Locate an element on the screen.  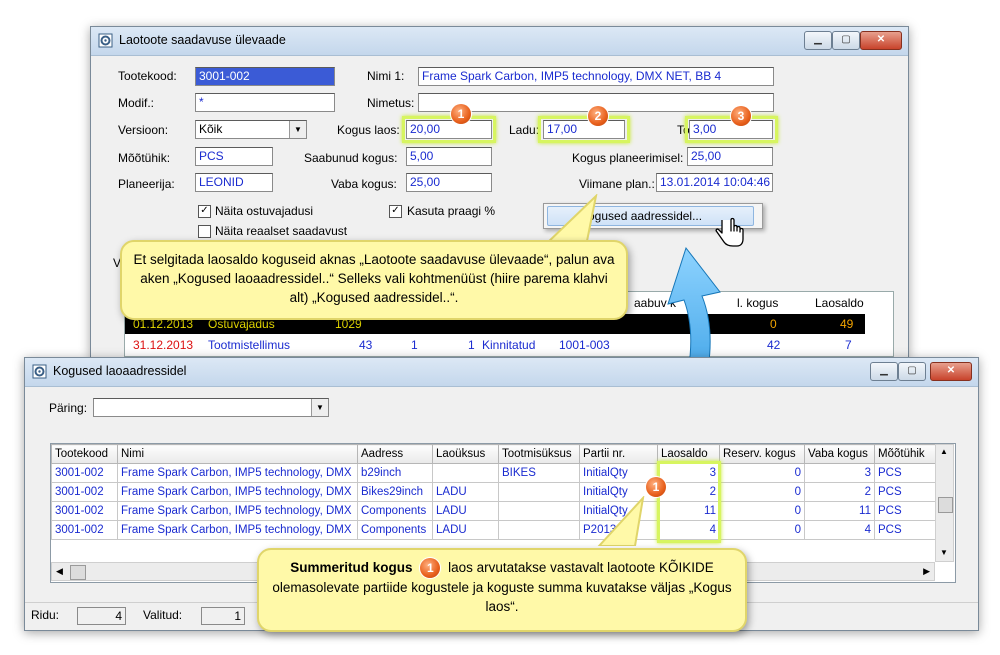
column-header: Tootekood is located at coordinates (84, 454).